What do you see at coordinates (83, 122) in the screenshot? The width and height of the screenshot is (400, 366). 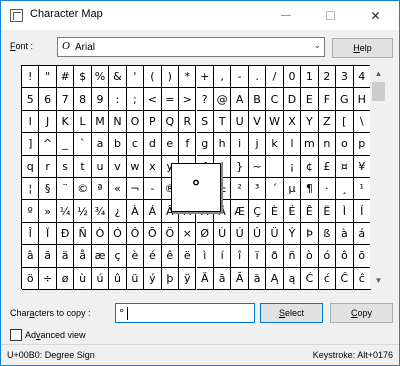 I see `character-cell: L` at bounding box center [83, 122].